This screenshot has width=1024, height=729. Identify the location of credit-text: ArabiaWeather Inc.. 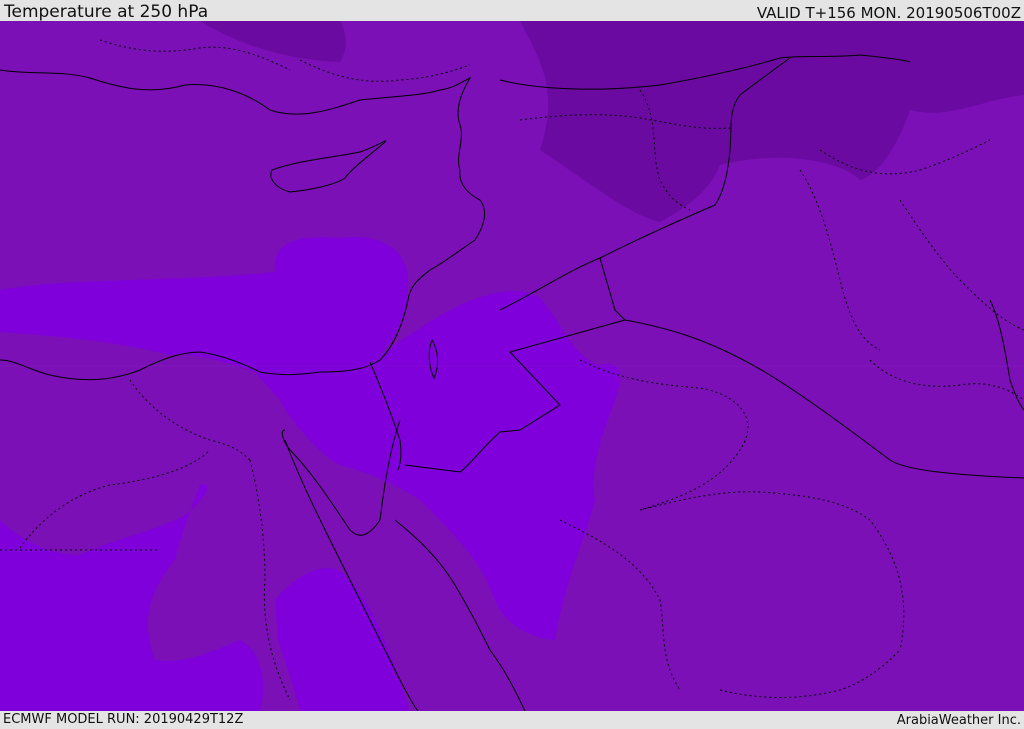
(958, 720).